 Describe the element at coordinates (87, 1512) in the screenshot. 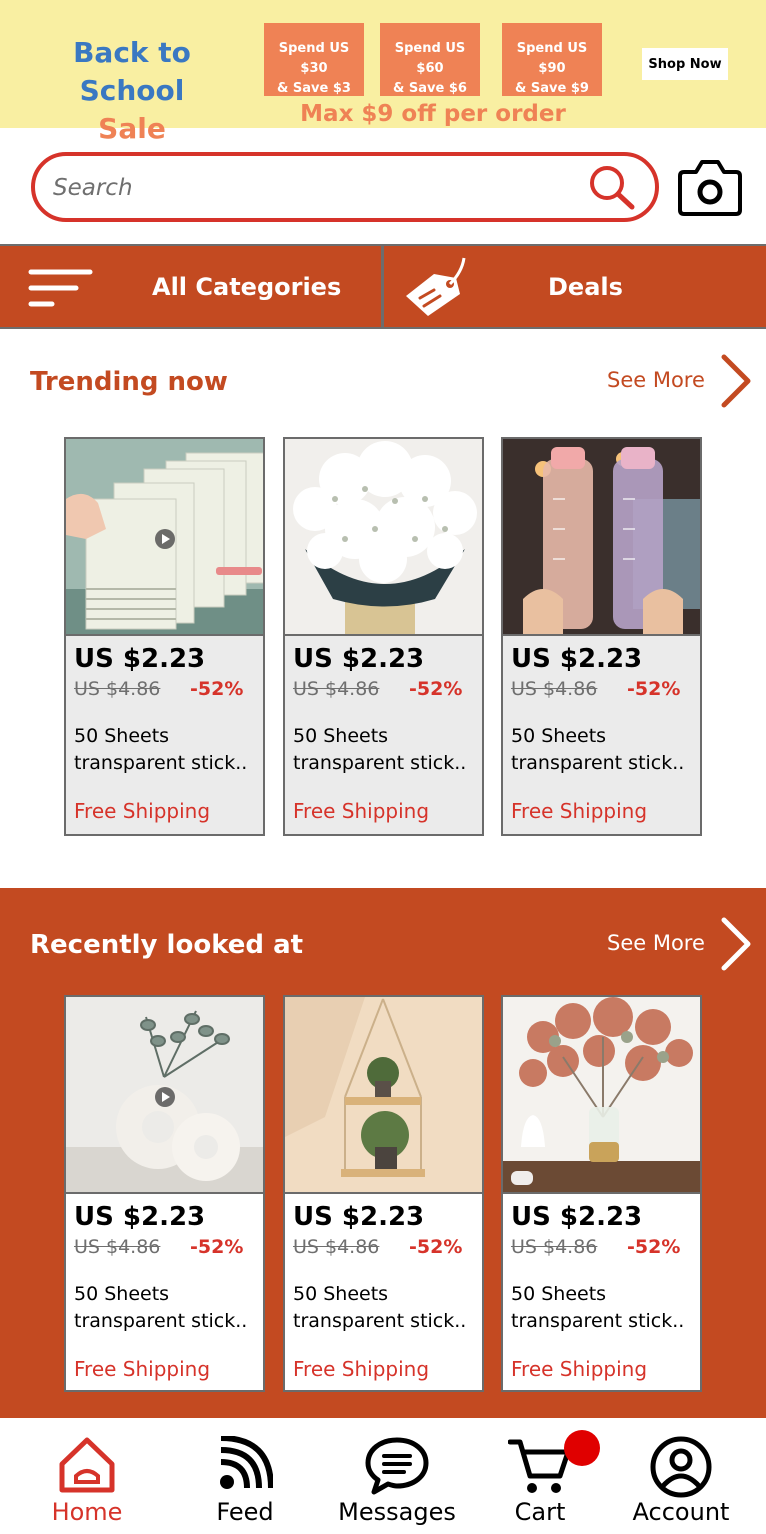

I see `nav-label-home: Home` at that location.